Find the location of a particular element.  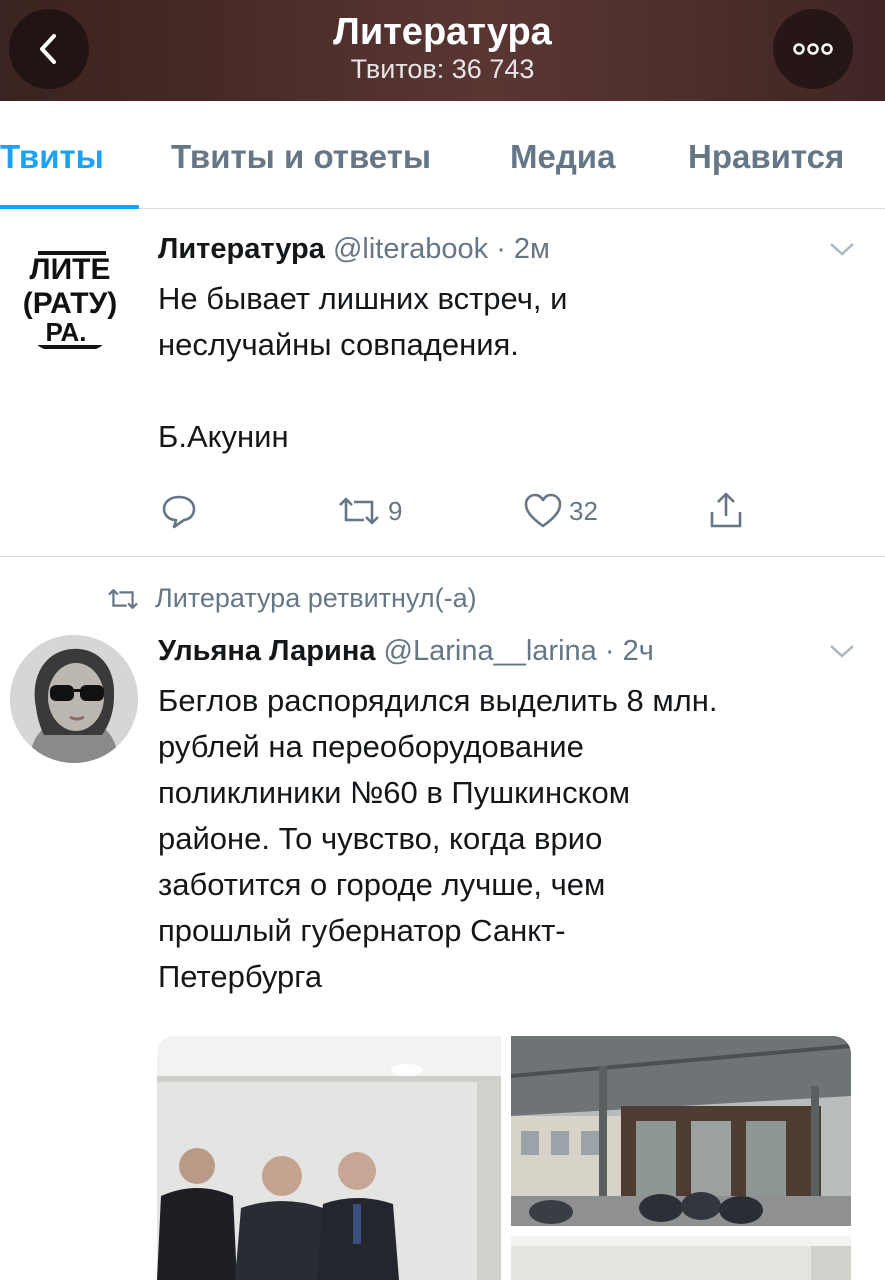

like-button: 32 is located at coordinates (560, 511).